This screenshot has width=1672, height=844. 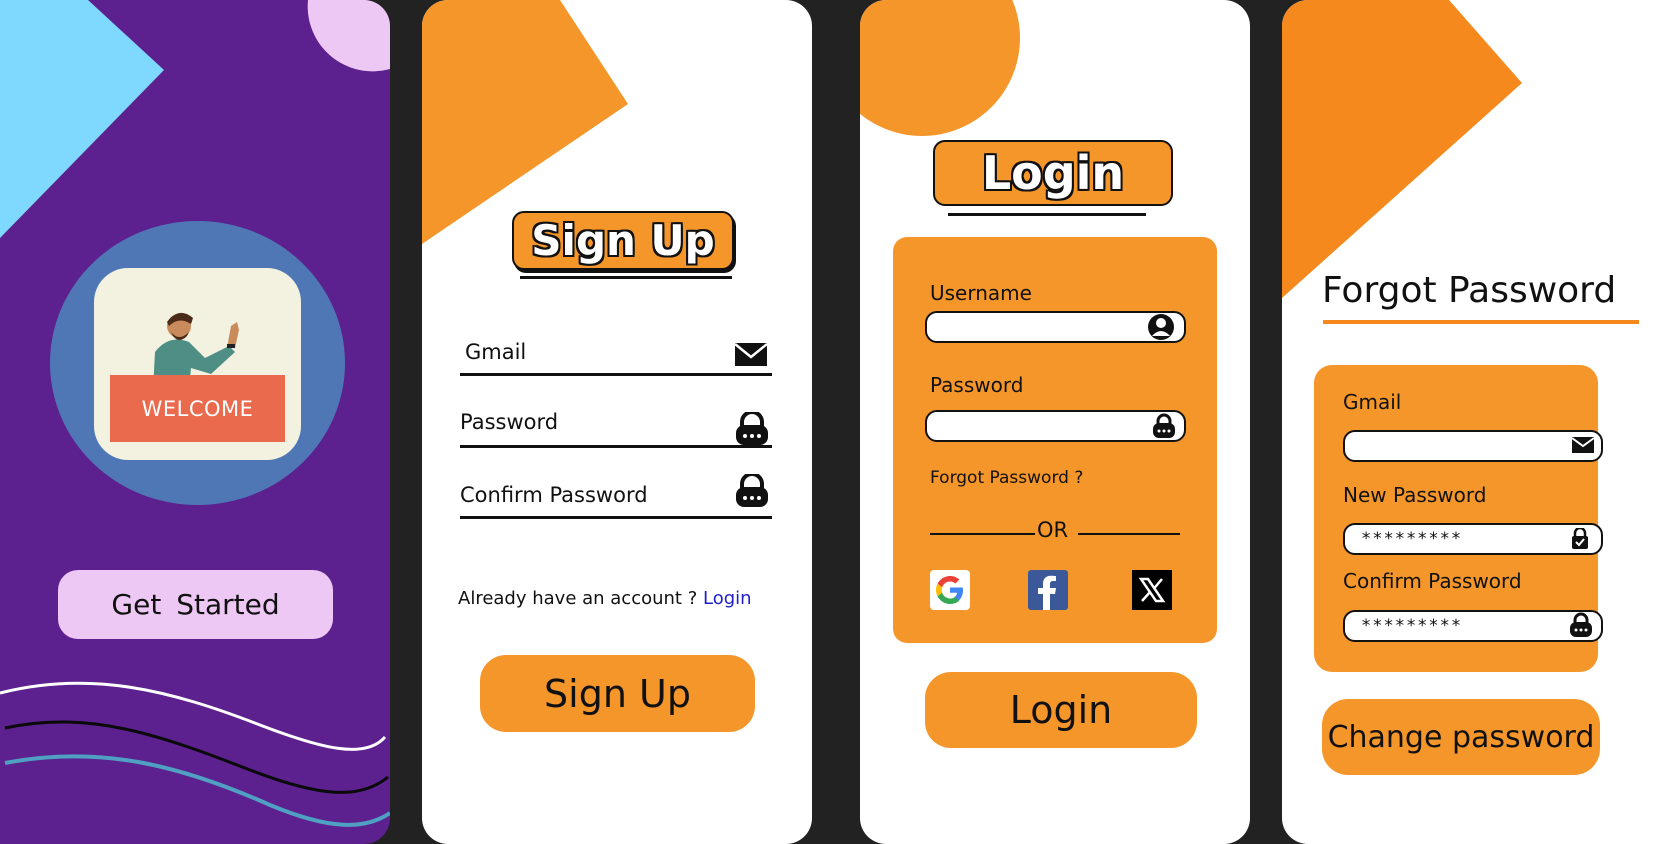 I want to click on orange-circle, so click(x=940, y=68).